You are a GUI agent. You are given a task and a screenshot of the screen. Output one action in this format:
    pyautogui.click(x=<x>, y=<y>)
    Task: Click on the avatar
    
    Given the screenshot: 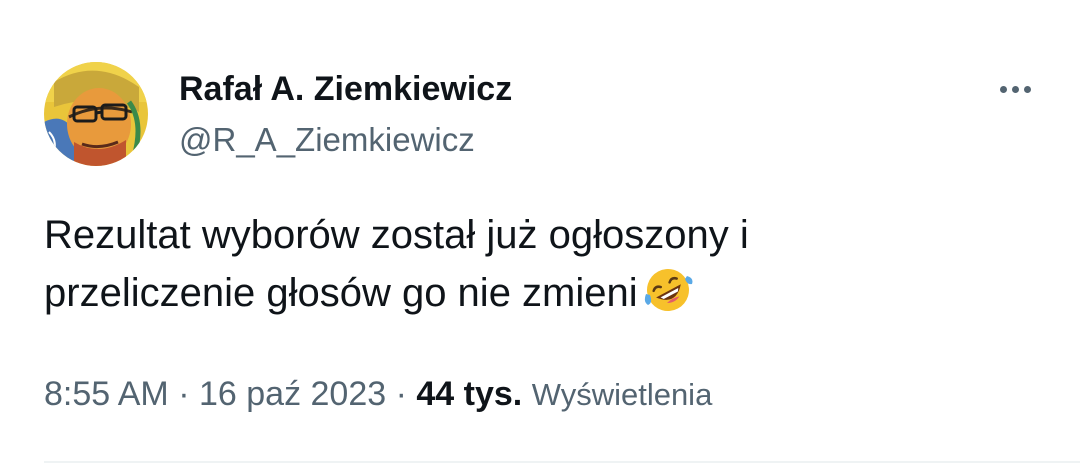 What is the action you would take?
    pyautogui.click(x=96, y=114)
    